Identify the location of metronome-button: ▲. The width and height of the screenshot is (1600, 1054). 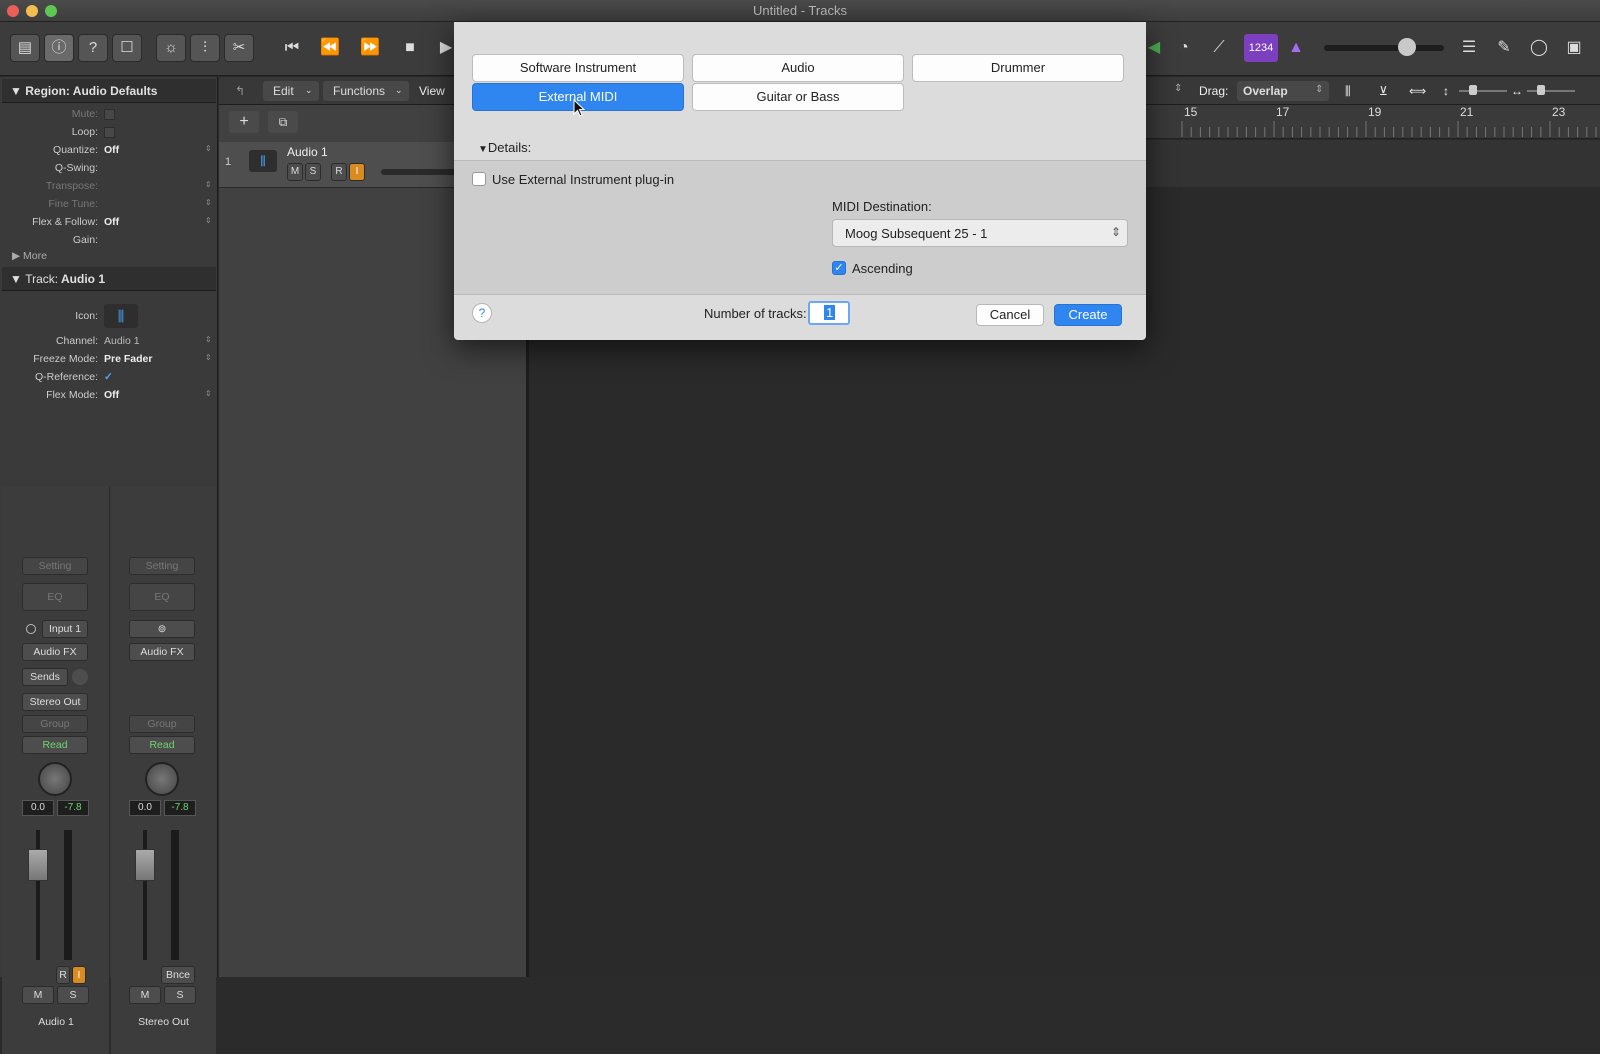
(1296, 48).